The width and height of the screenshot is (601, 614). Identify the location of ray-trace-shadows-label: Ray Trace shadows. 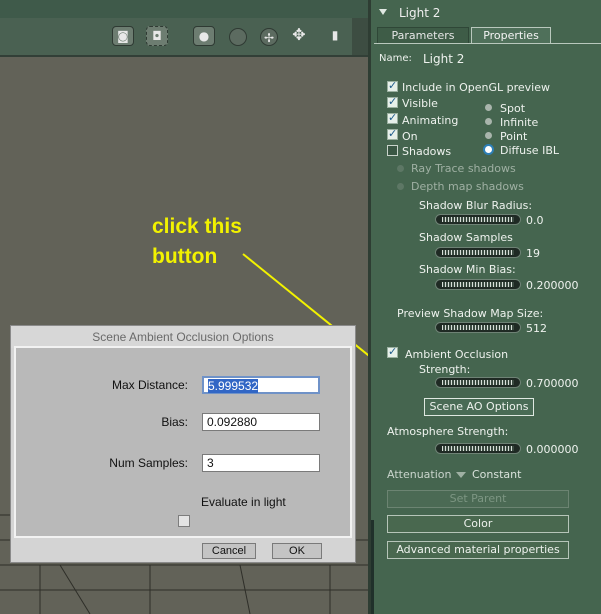
(463, 168).